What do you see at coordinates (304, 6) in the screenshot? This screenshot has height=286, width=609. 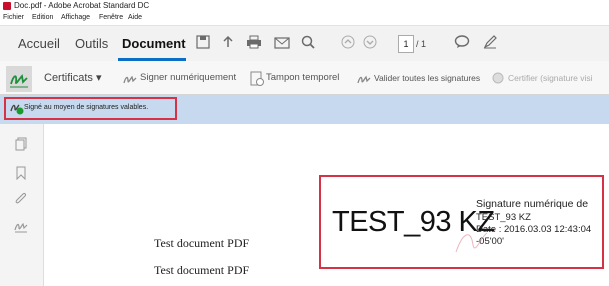 I see `title-bar: Doc.pdf - Adobe Acrobat Standard DC` at bounding box center [304, 6].